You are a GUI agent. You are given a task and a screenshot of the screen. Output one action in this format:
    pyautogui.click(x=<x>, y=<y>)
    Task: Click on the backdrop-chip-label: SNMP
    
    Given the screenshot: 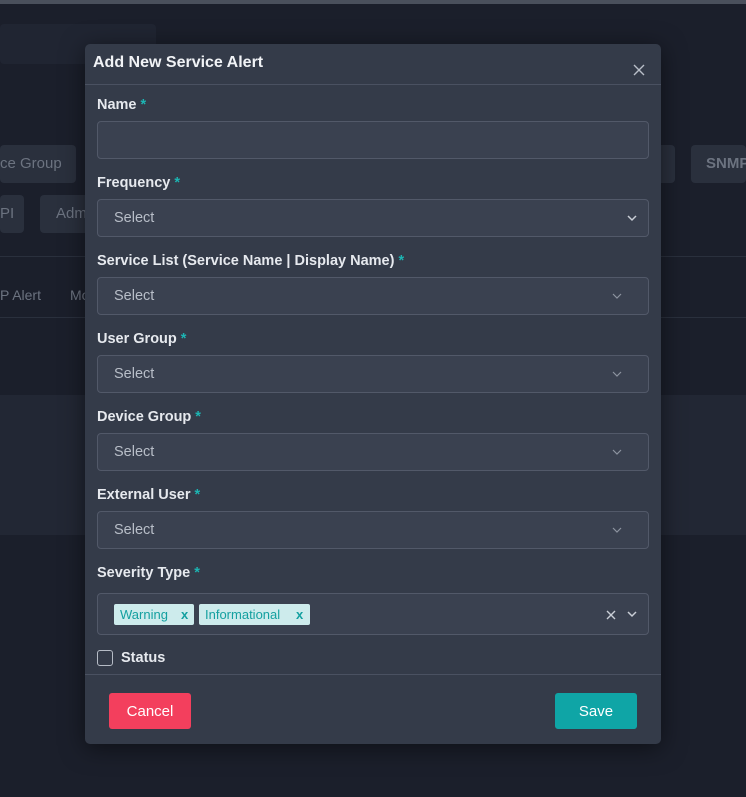 What is the action you would take?
    pyautogui.click(x=726, y=163)
    